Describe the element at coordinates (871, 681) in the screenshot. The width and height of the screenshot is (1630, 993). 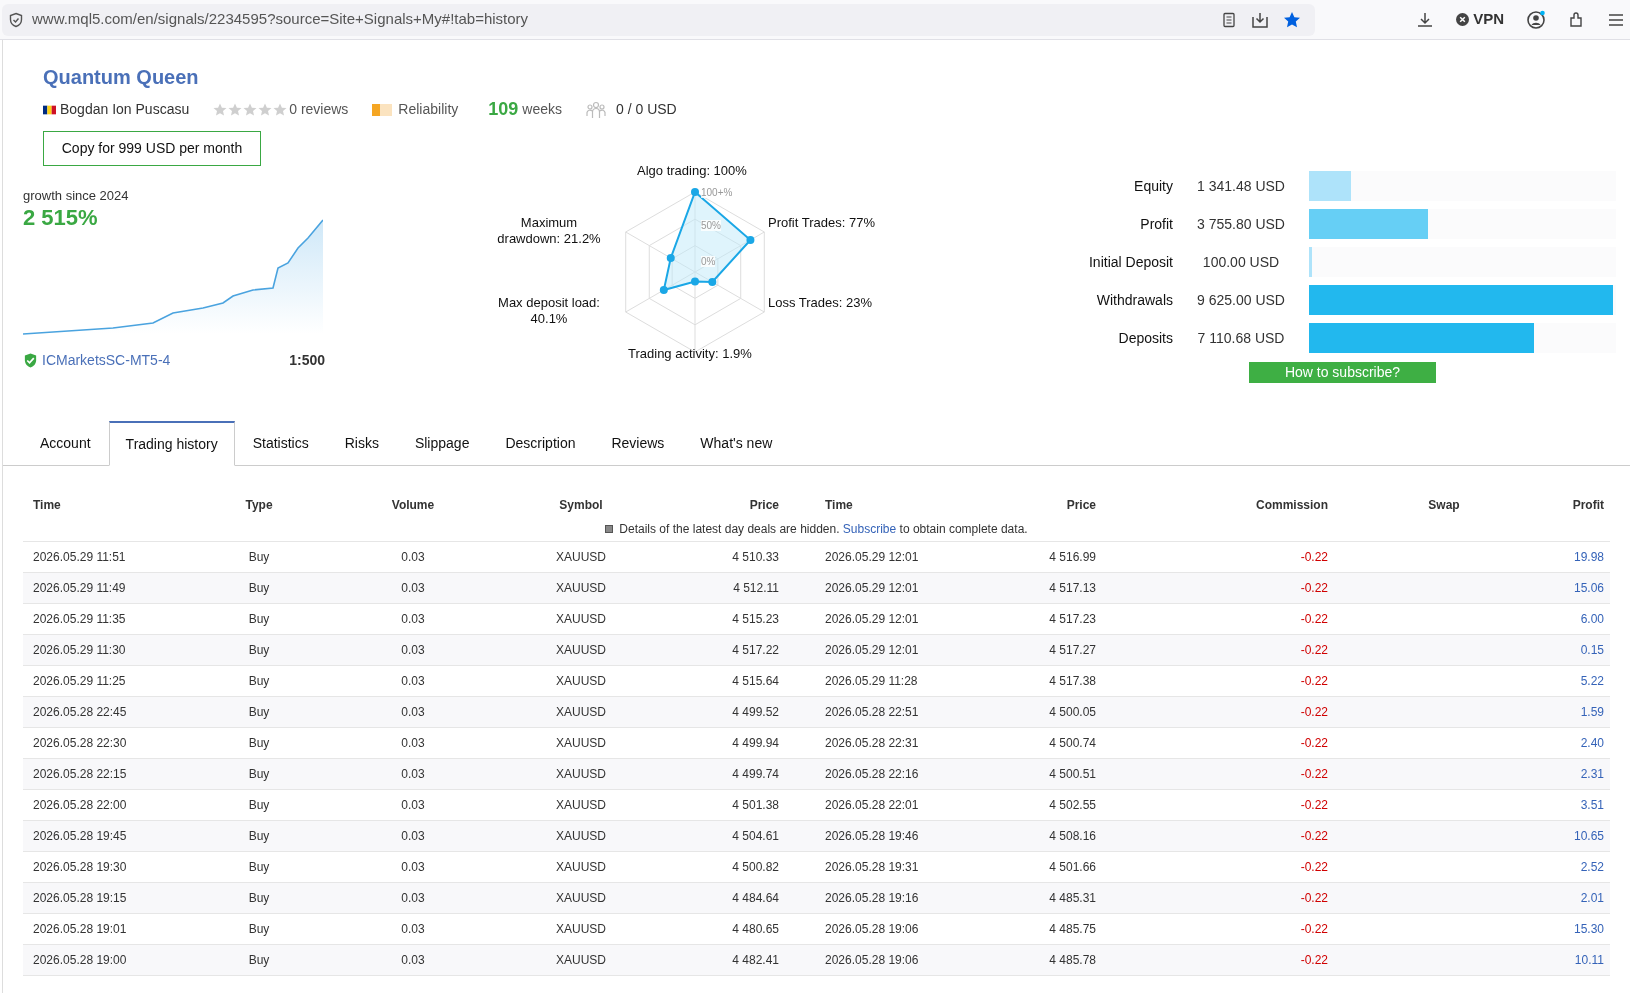
I see `table-cell-text: 2026.05.29 11:28` at that location.